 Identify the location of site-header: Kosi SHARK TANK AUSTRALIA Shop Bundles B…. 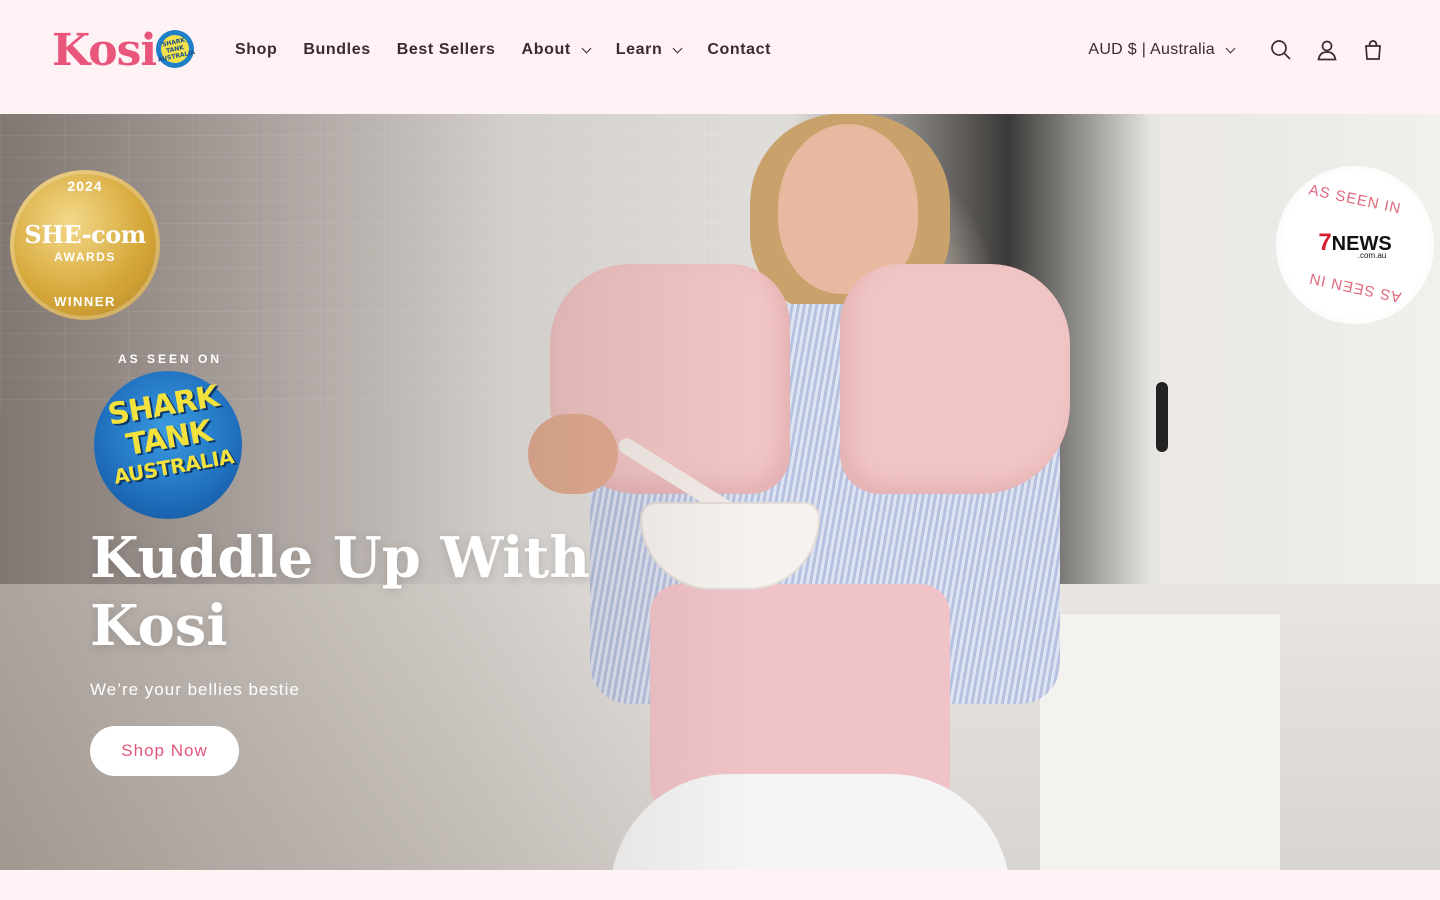
(720, 57).